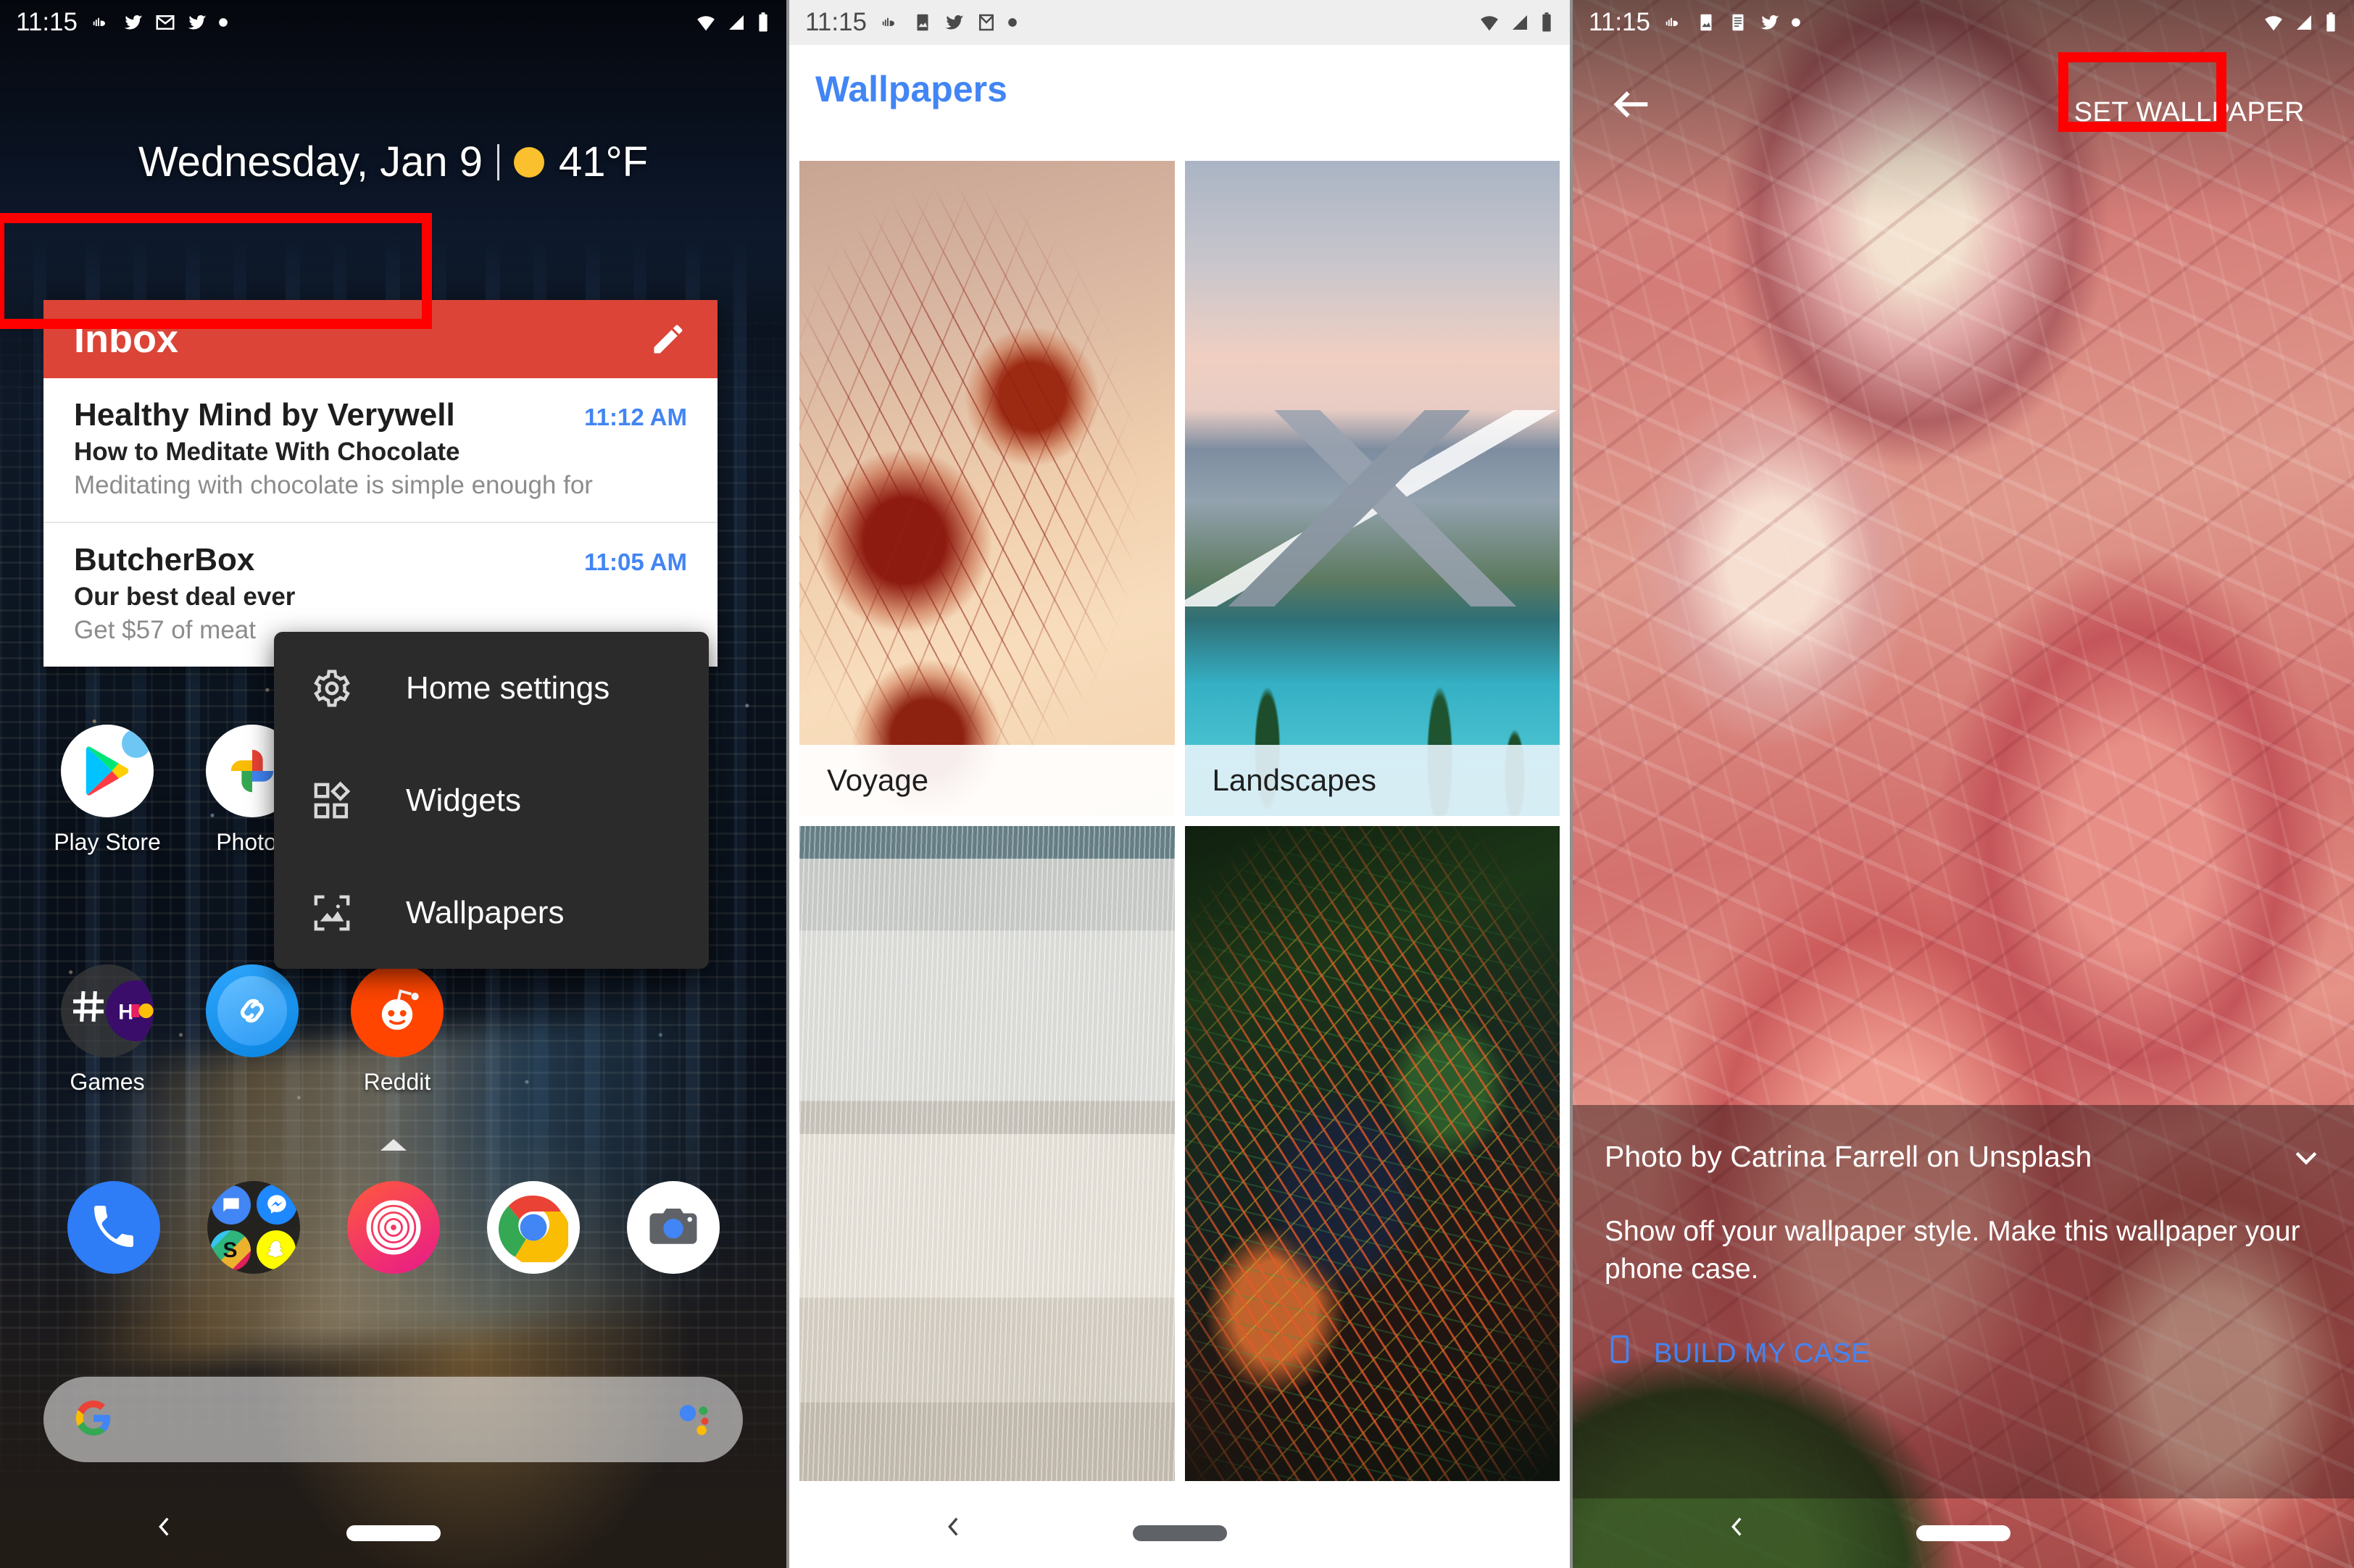  What do you see at coordinates (508, 688) in the screenshot?
I see `menu-item-label: Home settings` at bounding box center [508, 688].